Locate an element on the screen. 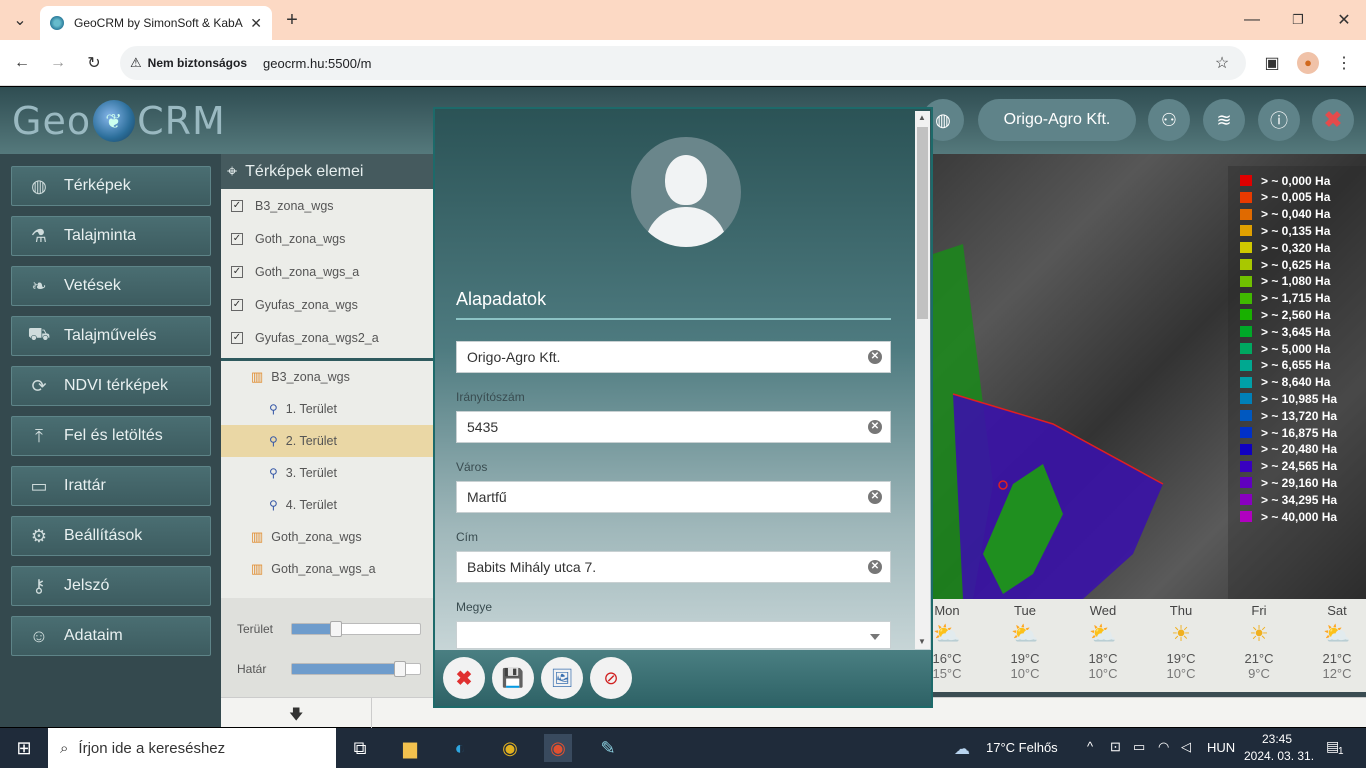  sidebar-item-5: ⤒ Fel és letöltés is located at coordinates (111, 436).